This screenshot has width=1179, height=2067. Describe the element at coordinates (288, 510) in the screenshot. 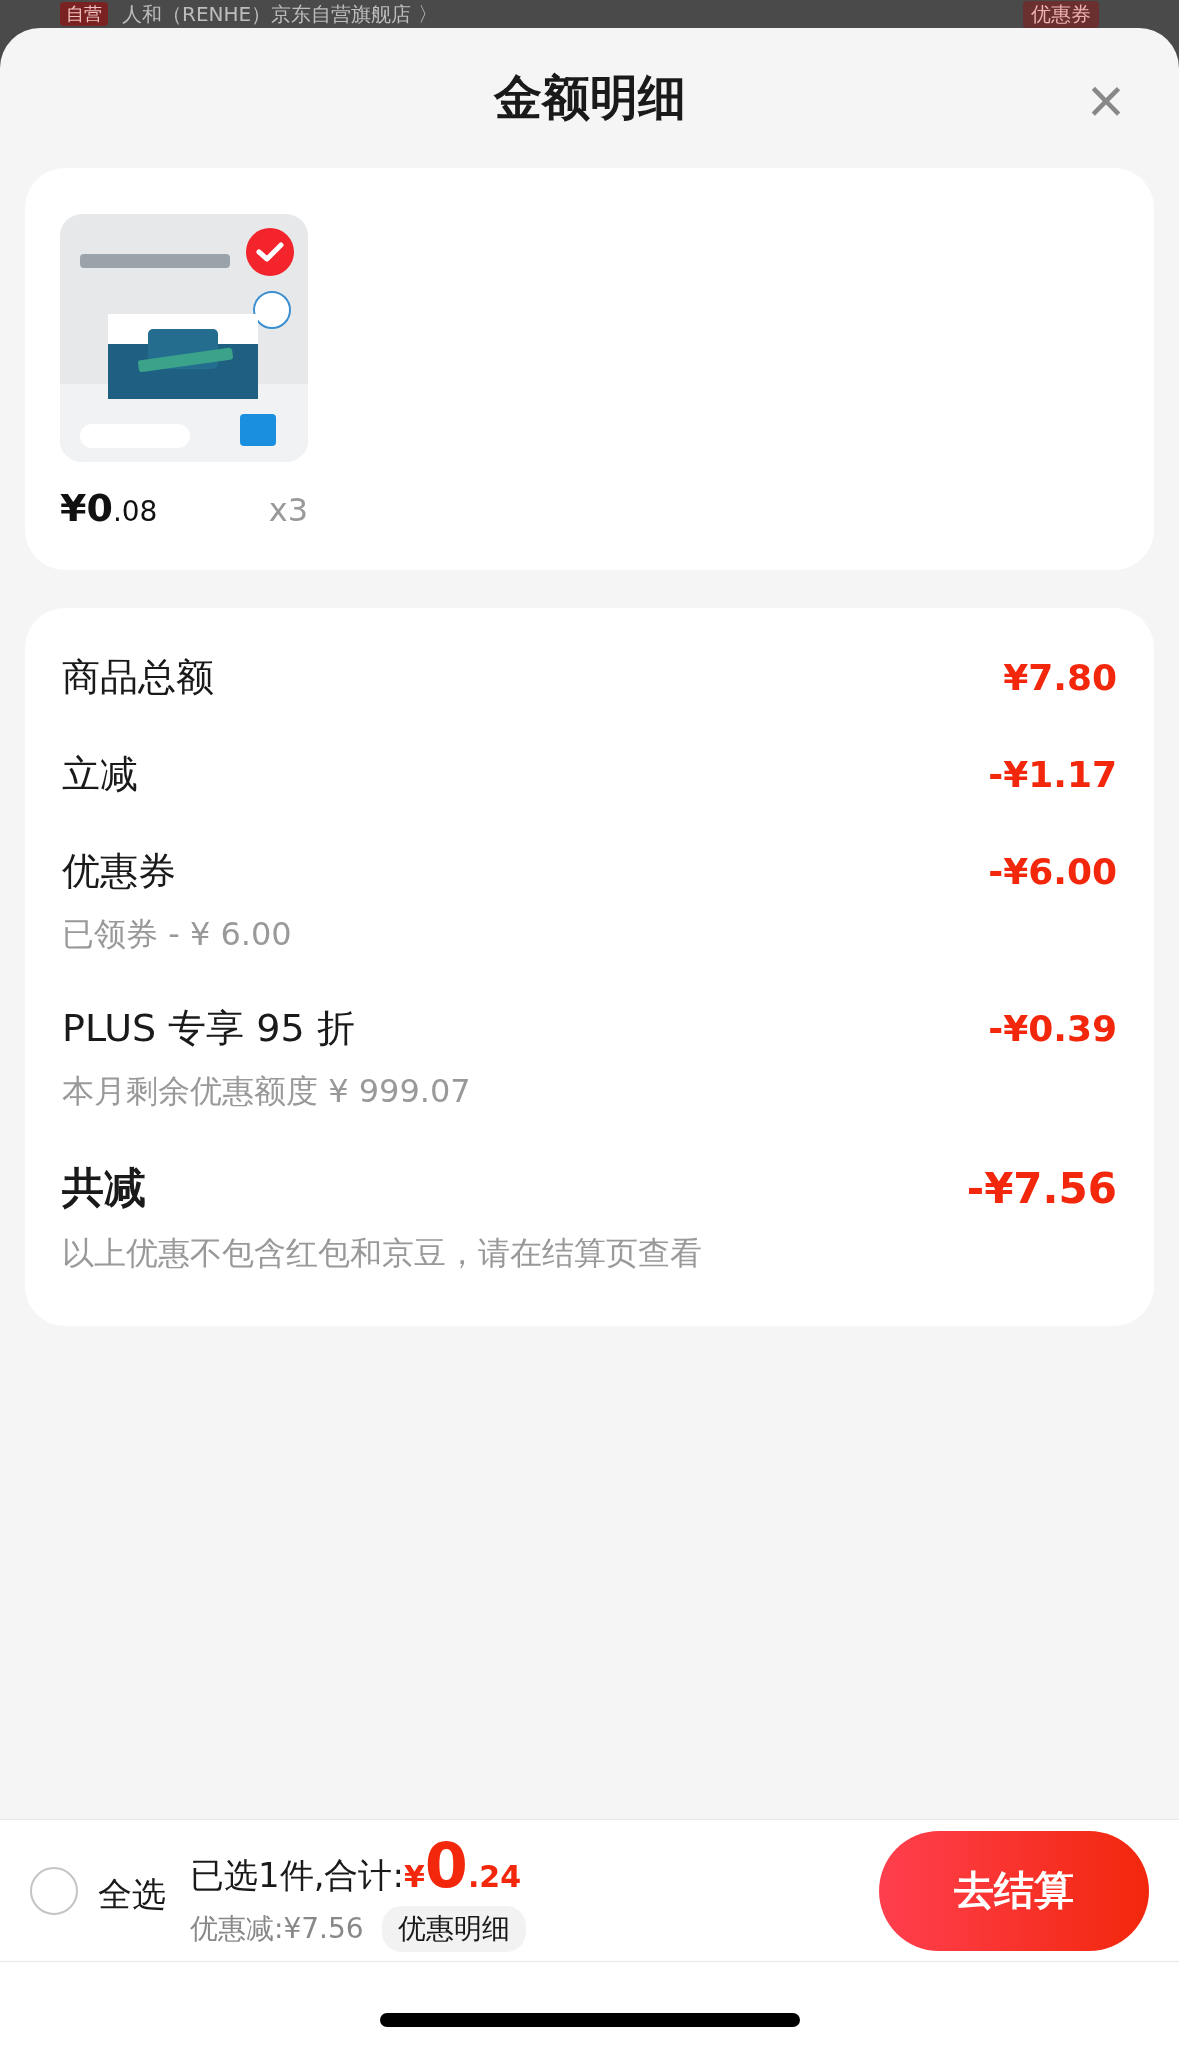

I see `product-quantity: x3` at that location.